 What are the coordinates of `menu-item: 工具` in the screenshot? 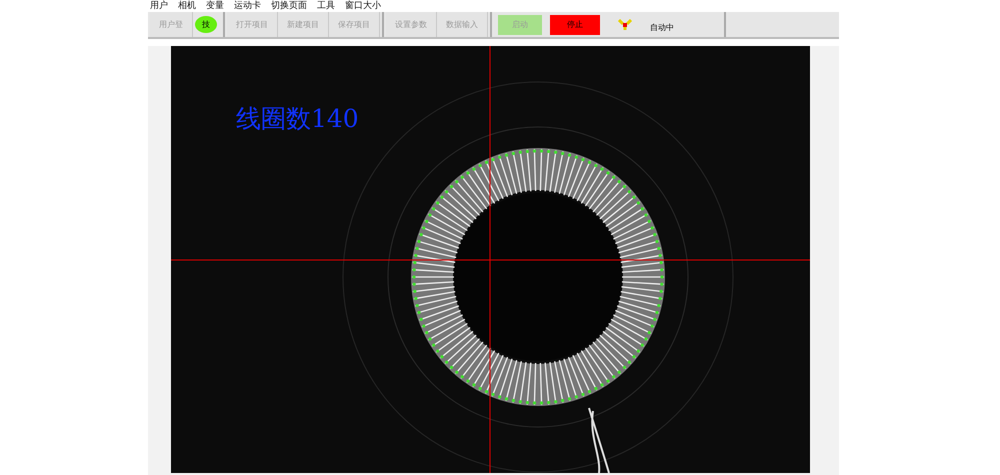 It's located at (326, 6).